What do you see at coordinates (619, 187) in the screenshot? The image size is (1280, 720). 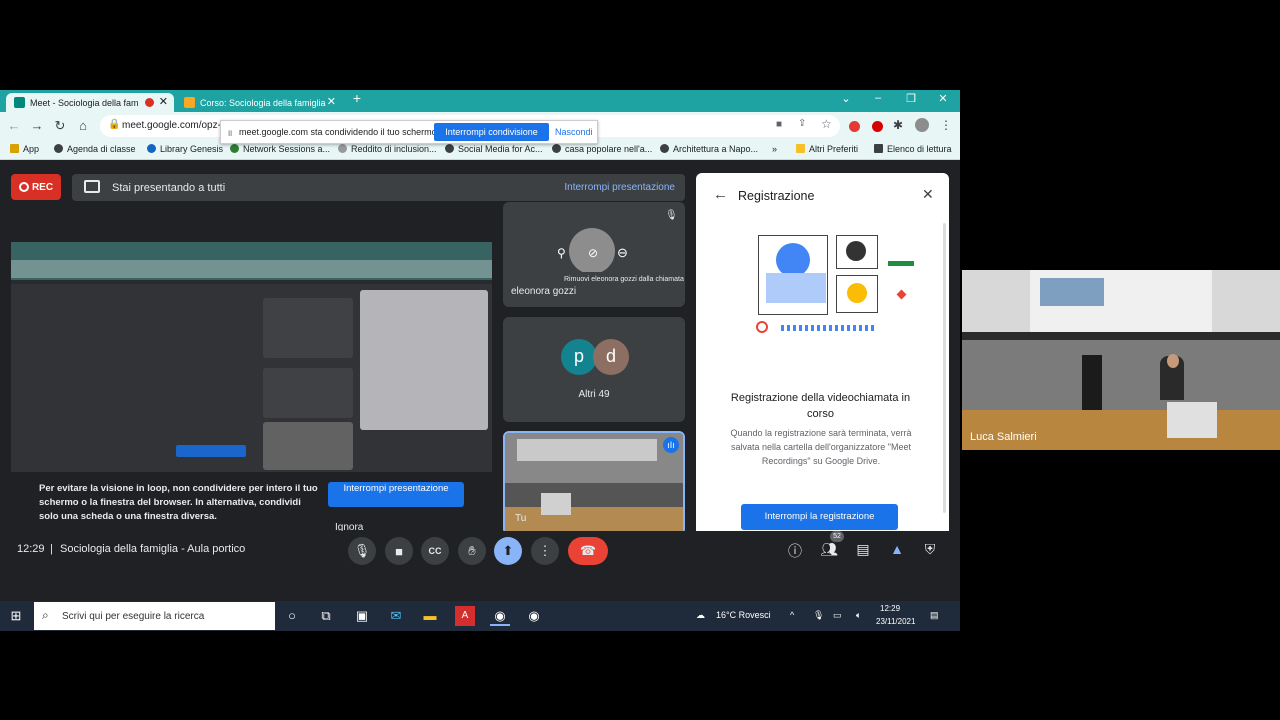 I see `stop-presenting-link: Interrompi presentazione` at bounding box center [619, 187].